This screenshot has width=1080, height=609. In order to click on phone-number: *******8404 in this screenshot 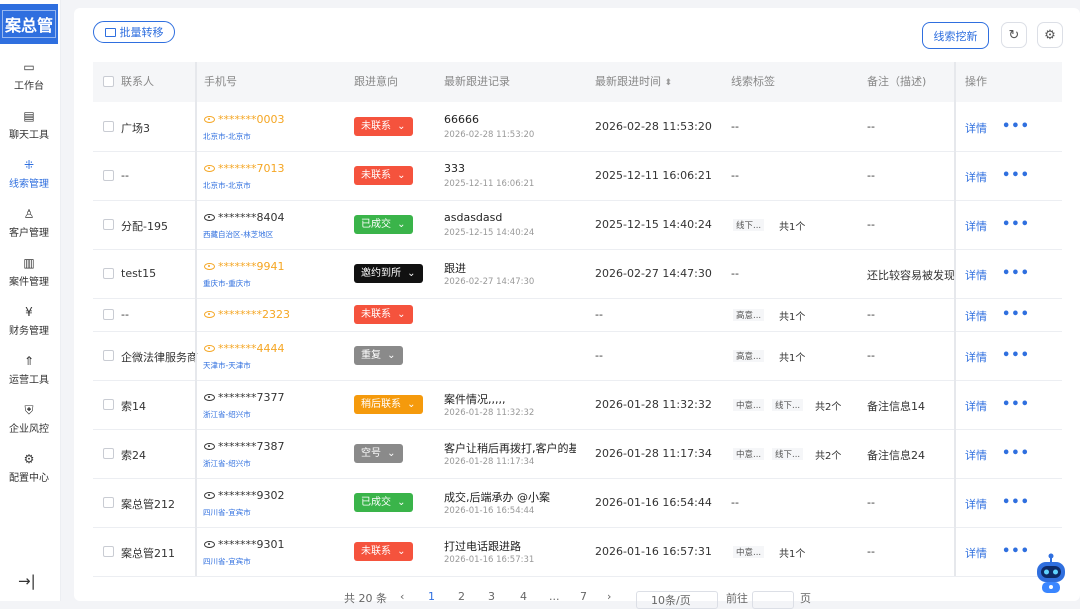, I will do `click(244, 217)`.